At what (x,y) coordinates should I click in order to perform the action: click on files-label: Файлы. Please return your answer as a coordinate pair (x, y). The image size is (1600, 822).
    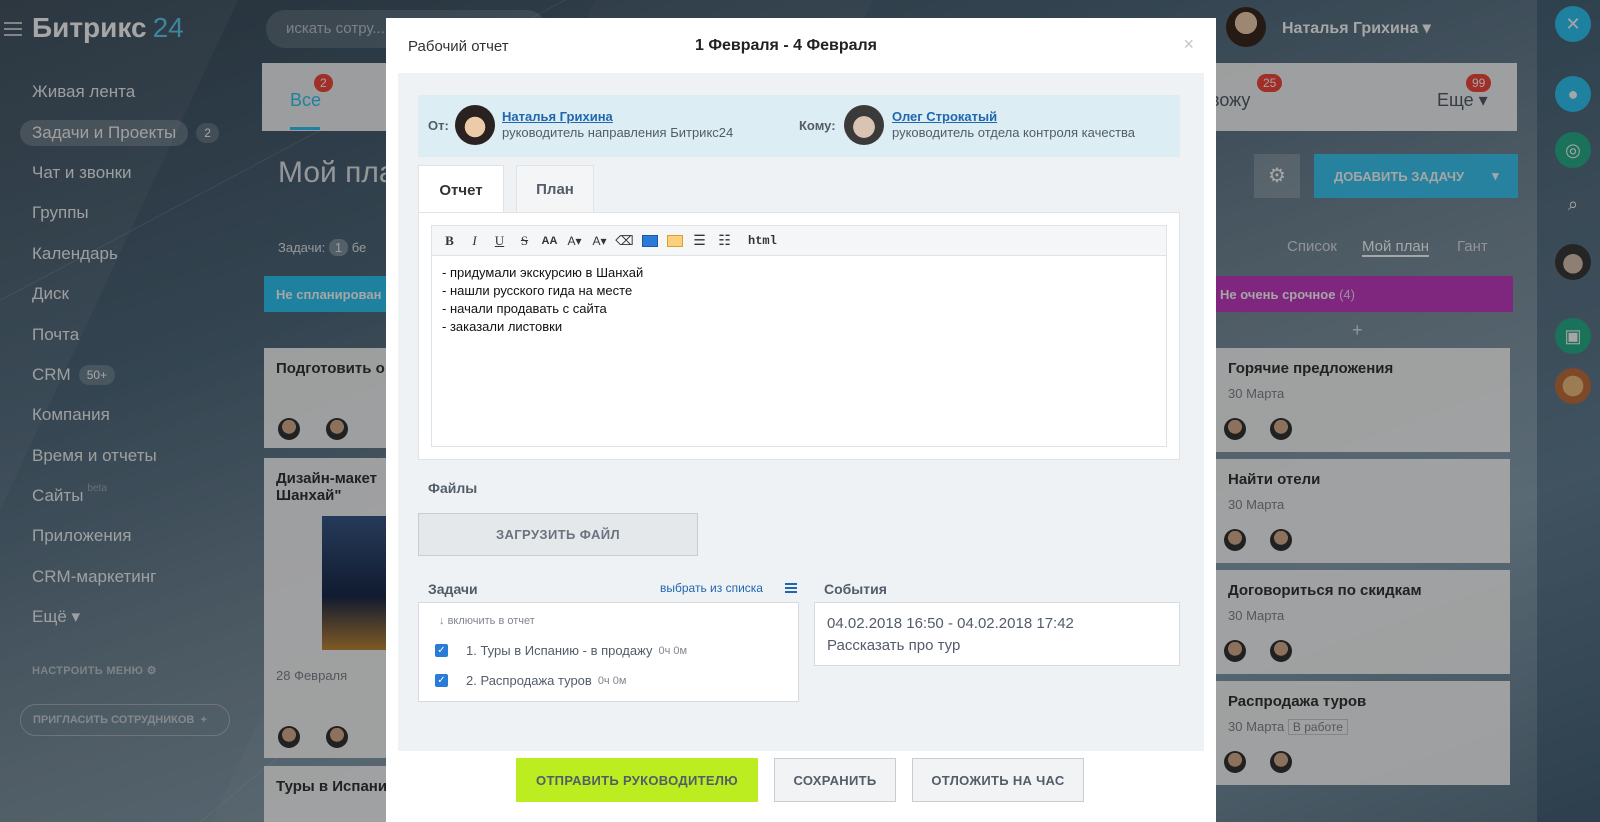
    Looking at the image, I should click on (453, 488).